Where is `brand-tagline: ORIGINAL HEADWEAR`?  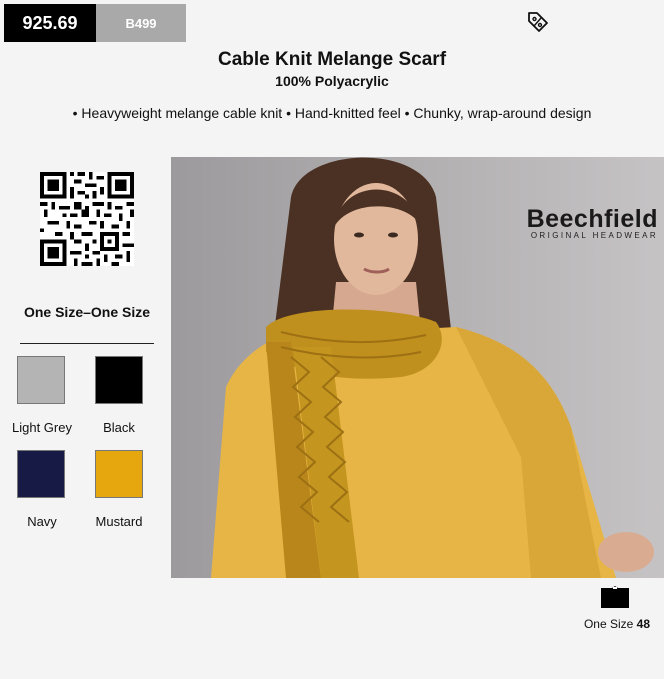
brand-tagline: ORIGINAL HEADWEAR is located at coordinates (594, 235).